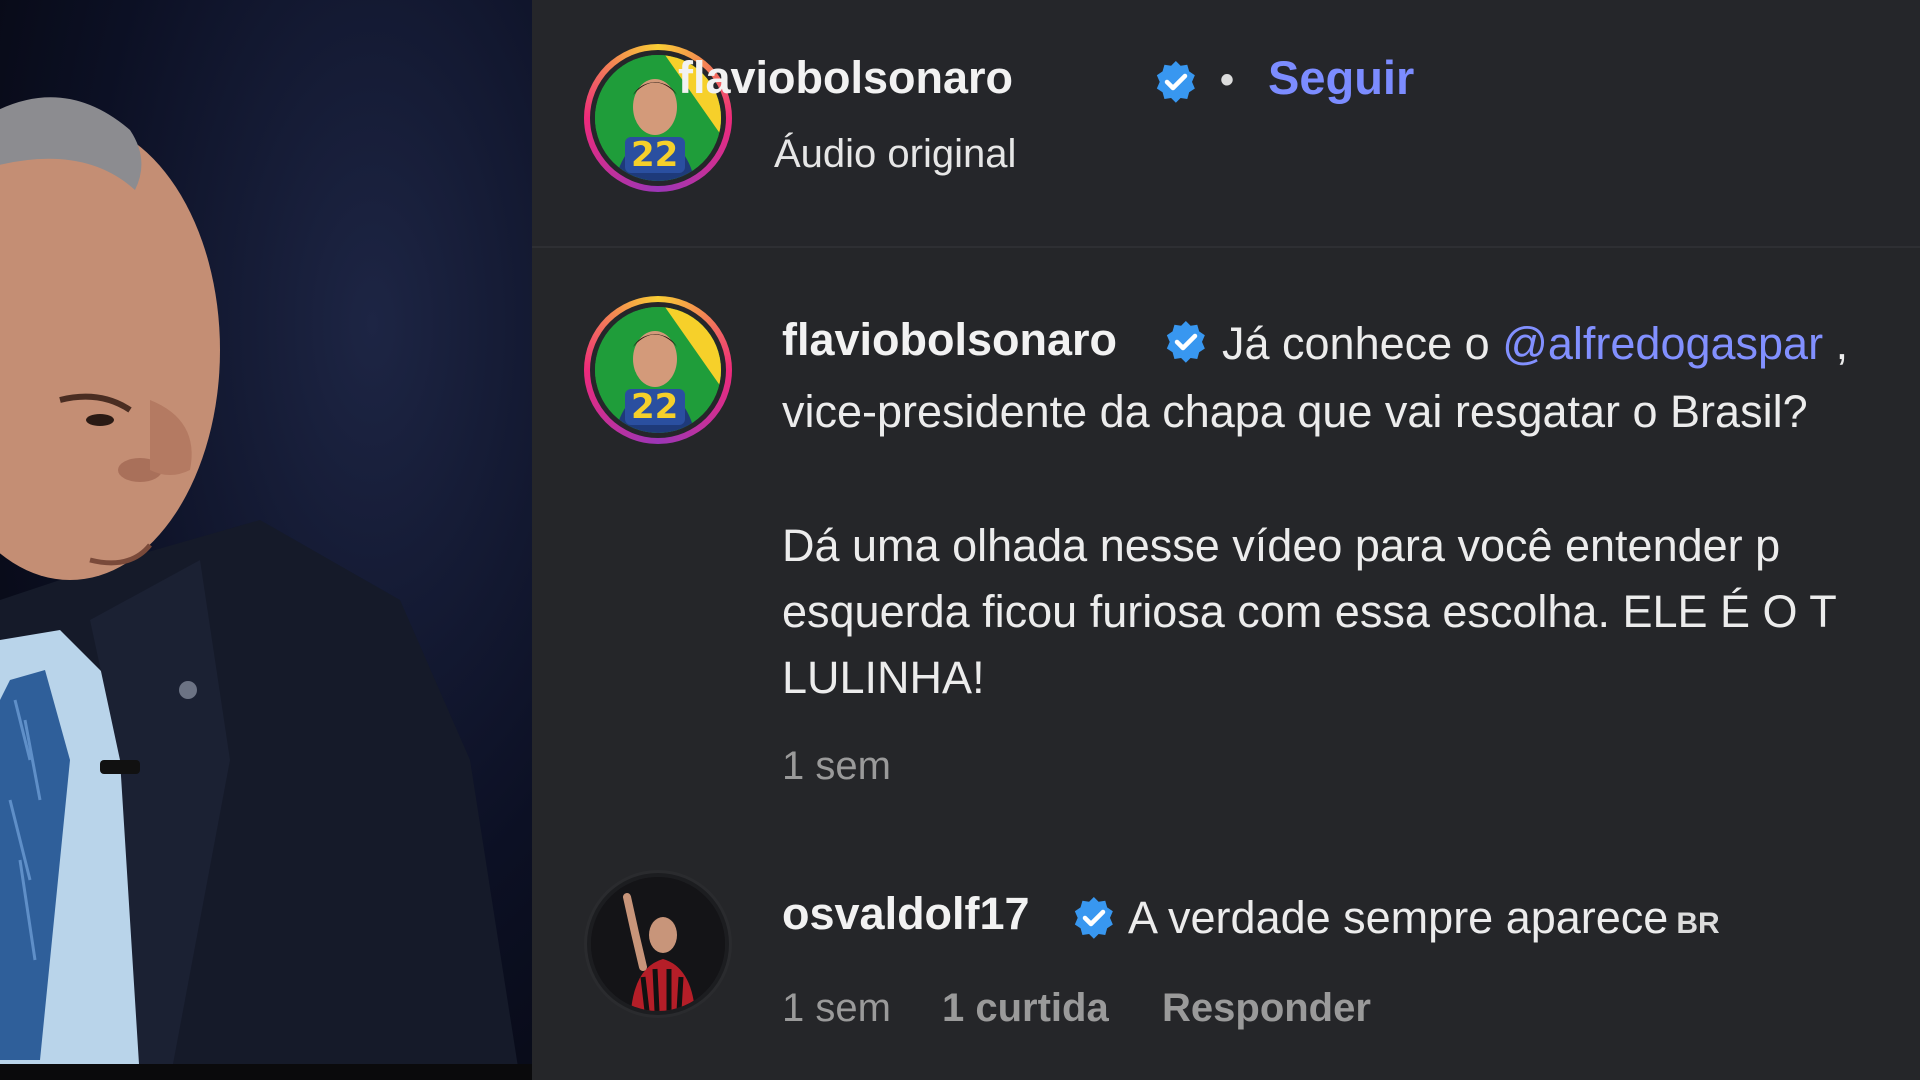 The image size is (1920, 1080). I want to click on post-author-username: flaviobolsonaro, so click(949, 340).